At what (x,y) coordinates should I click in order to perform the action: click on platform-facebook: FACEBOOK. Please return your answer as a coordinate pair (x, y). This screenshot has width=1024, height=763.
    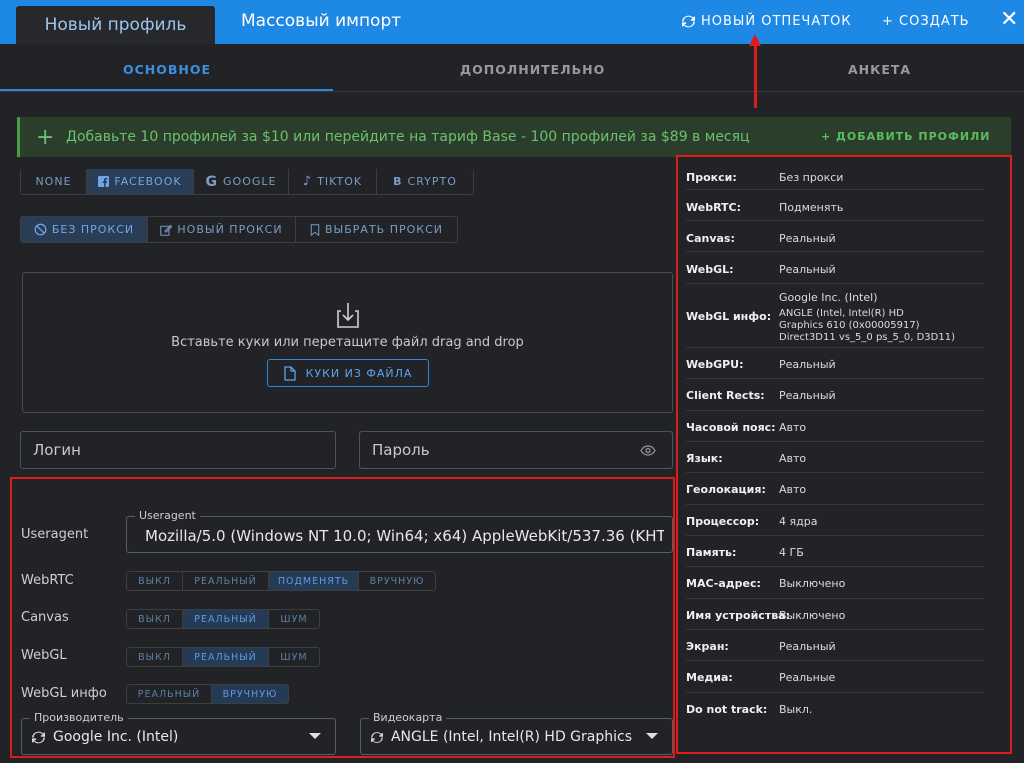
    Looking at the image, I should click on (140, 181).